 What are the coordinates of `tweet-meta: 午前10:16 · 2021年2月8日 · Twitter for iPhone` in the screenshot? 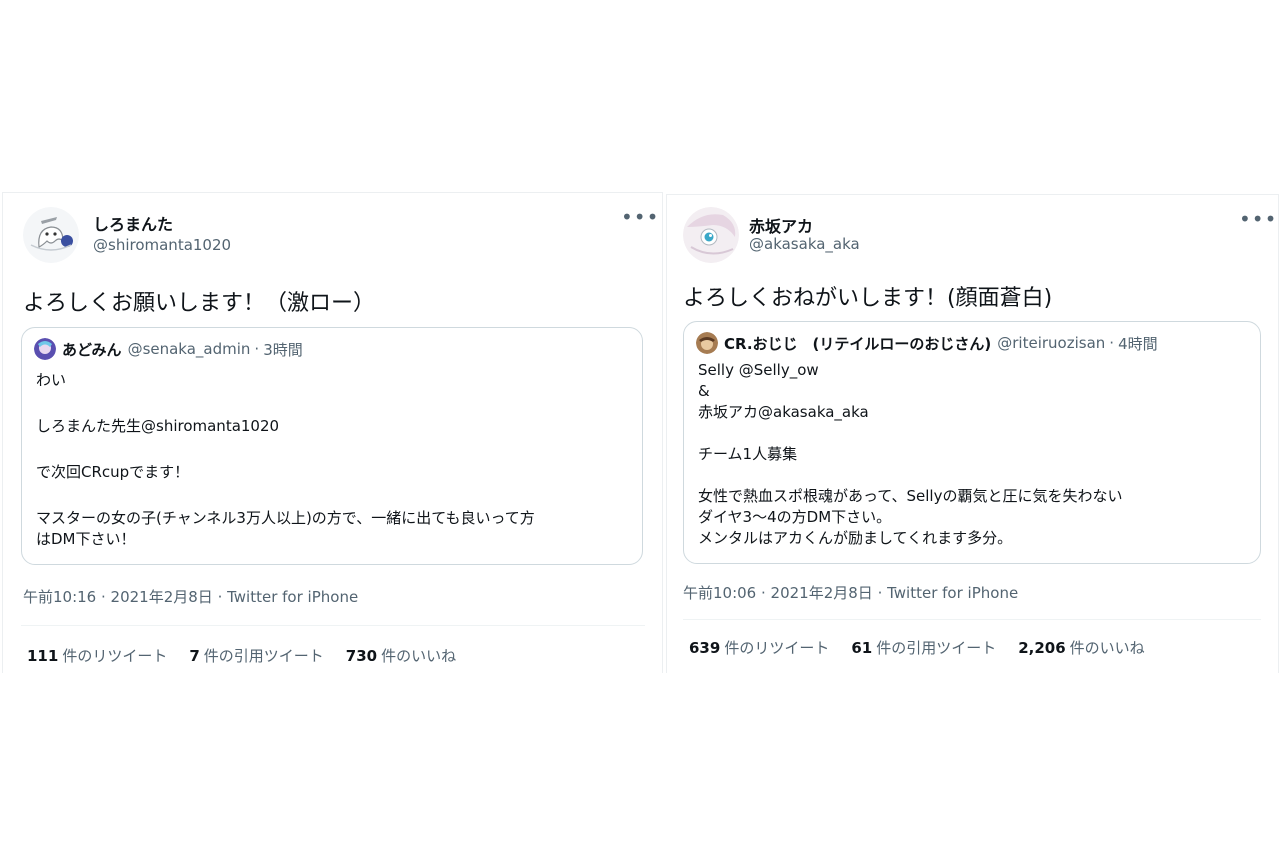 It's located at (190, 596).